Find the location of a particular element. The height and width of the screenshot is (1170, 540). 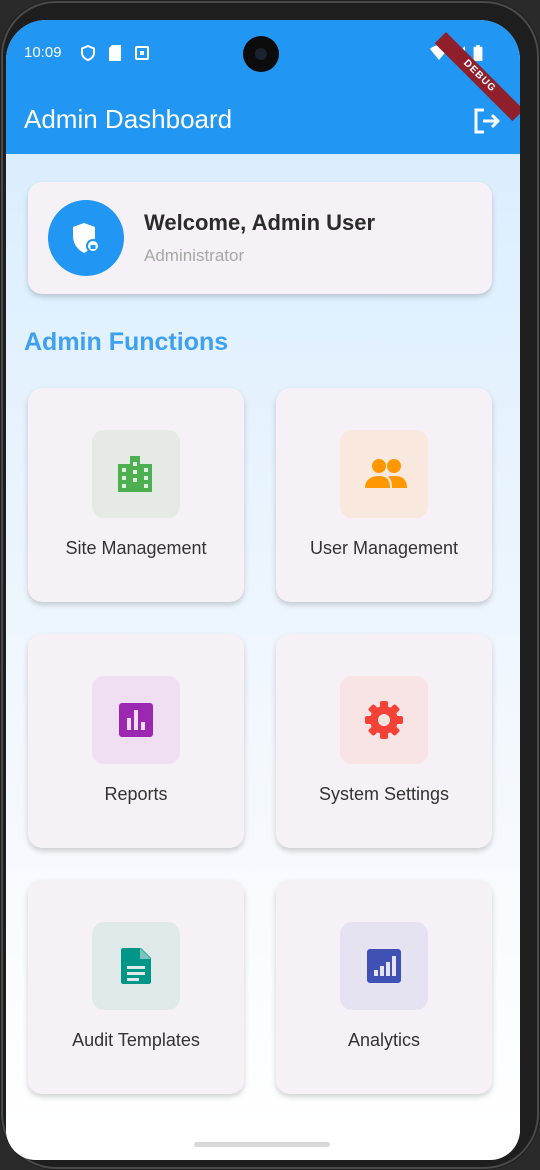

home-indicator is located at coordinates (262, 1144).